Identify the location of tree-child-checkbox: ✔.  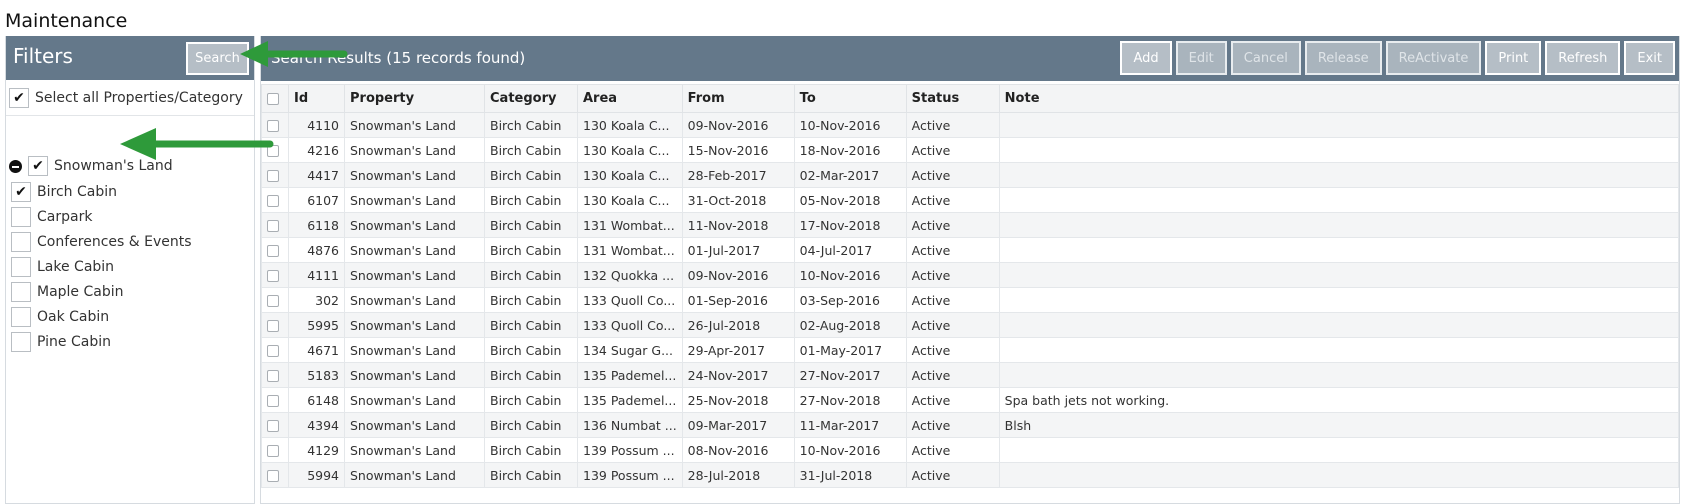
(21, 191).